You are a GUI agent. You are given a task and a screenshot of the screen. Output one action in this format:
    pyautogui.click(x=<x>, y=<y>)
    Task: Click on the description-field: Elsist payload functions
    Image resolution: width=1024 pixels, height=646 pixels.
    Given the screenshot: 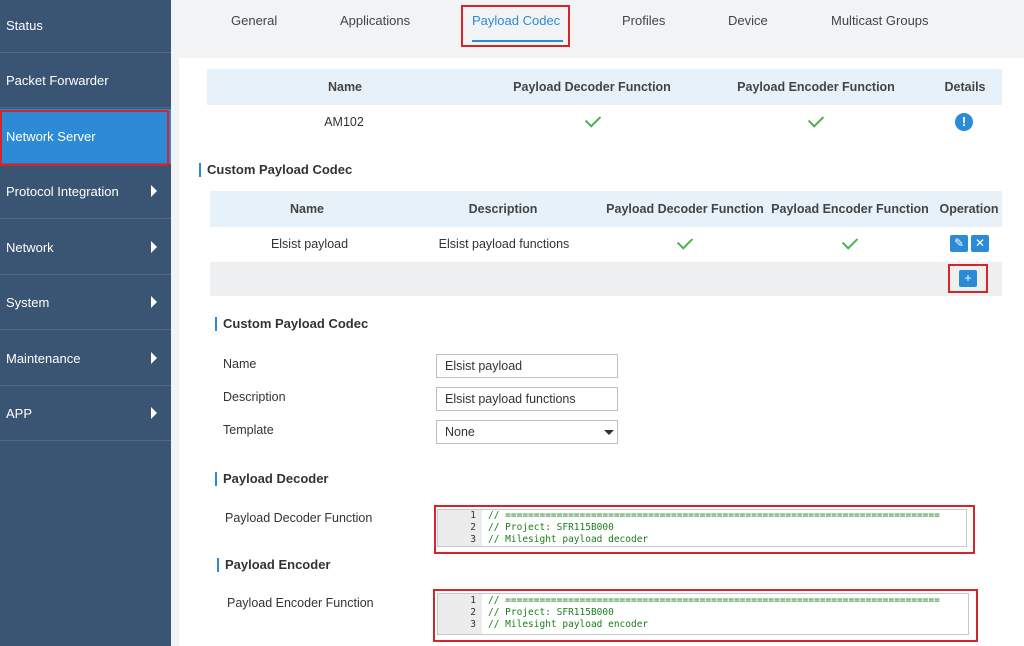 What is the action you would take?
    pyautogui.click(x=527, y=399)
    